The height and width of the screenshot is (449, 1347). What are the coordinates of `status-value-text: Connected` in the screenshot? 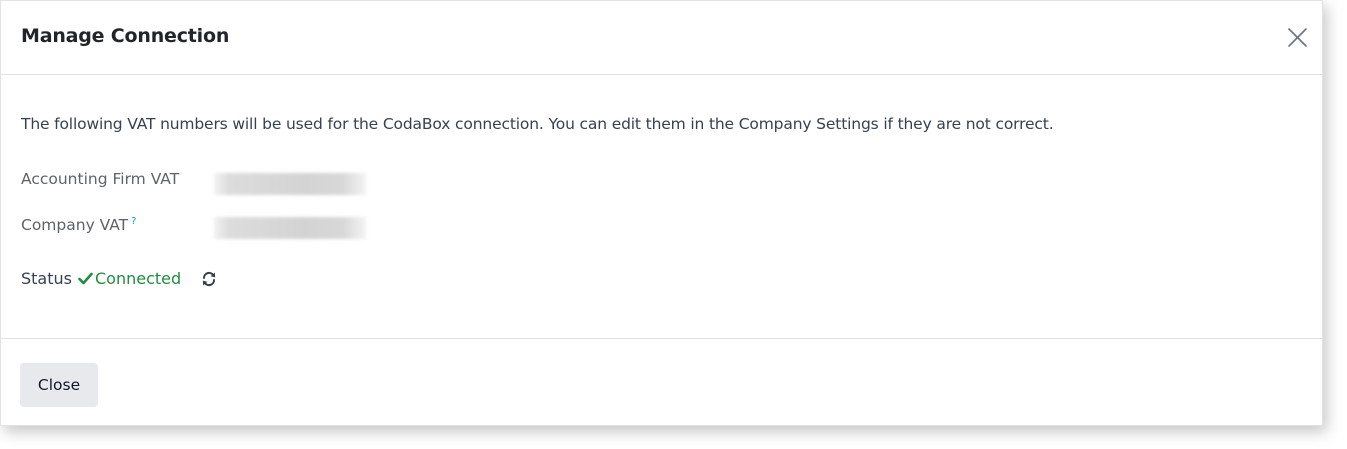 It's located at (138, 278).